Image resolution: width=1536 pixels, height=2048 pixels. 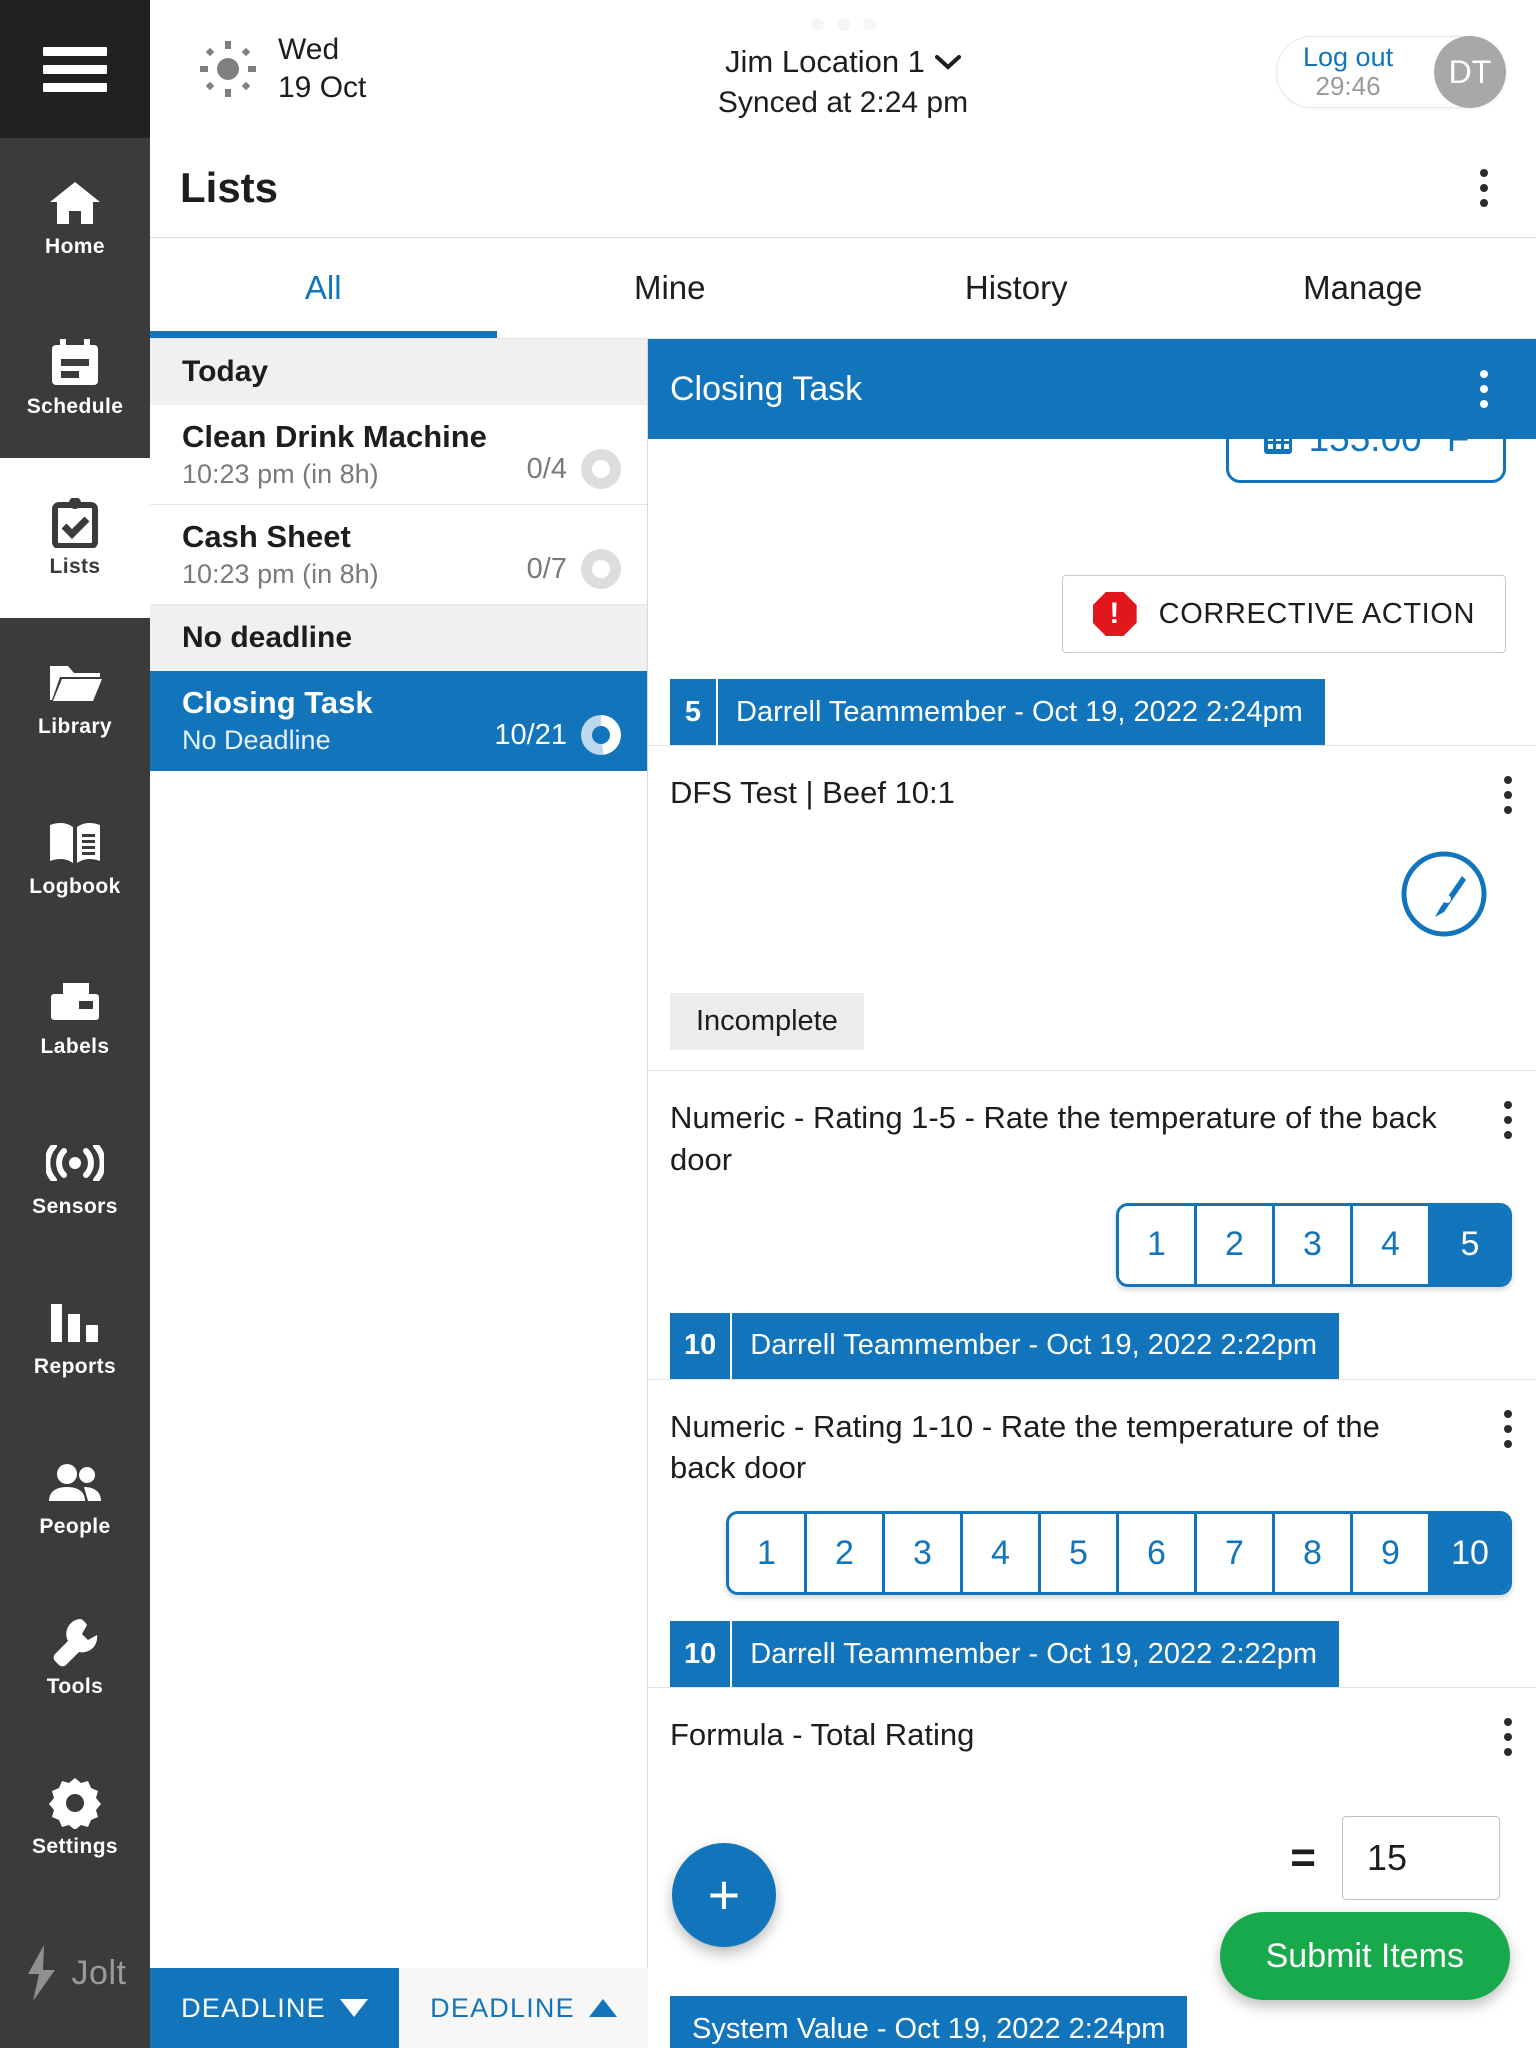 What do you see at coordinates (767, 1022) in the screenshot?
I see `status-badge: Incomplete` at bounding box center [767, 1022].